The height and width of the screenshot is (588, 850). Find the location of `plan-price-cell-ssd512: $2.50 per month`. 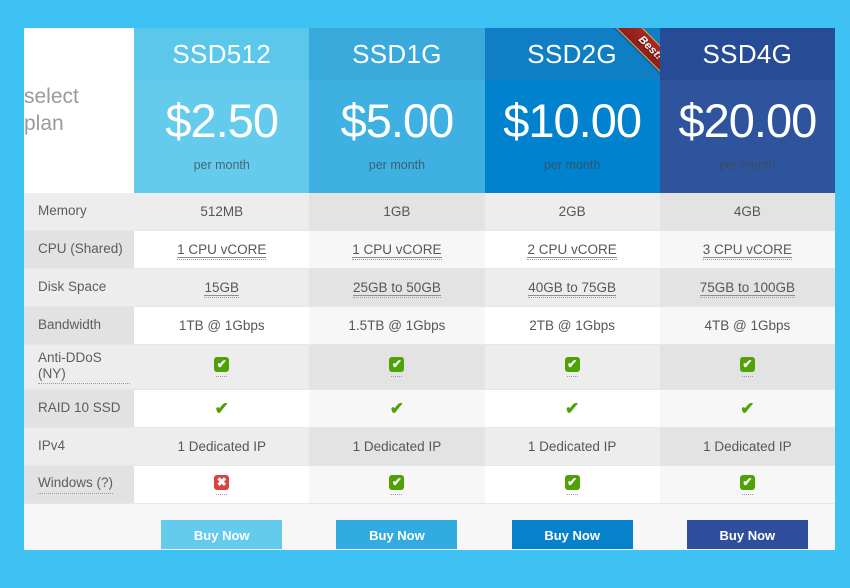

plan-price-cell-ssd512: $2.50 per month is located at coordinates (222, 136).